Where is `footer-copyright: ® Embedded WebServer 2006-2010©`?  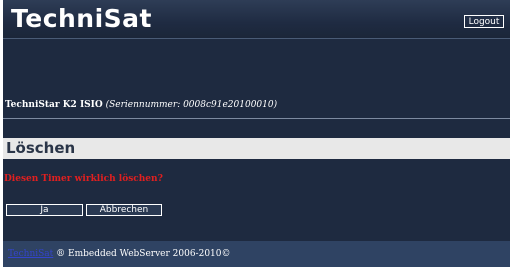 footer-copyright: ® Embedded WebServer 2006-2010© is located at coordinates (142, 254).